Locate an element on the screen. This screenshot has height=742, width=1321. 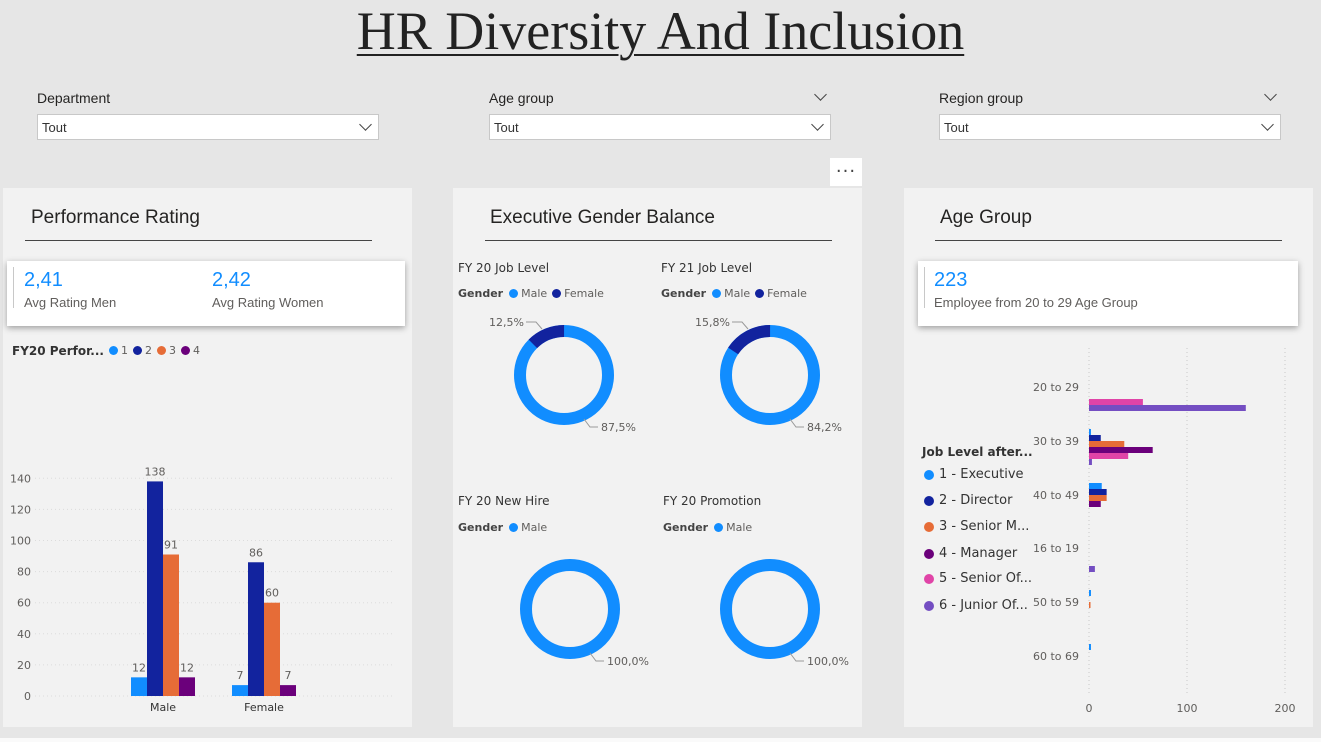
y-tick-label: 30 to 39 is located at coordinates (1056, 441).